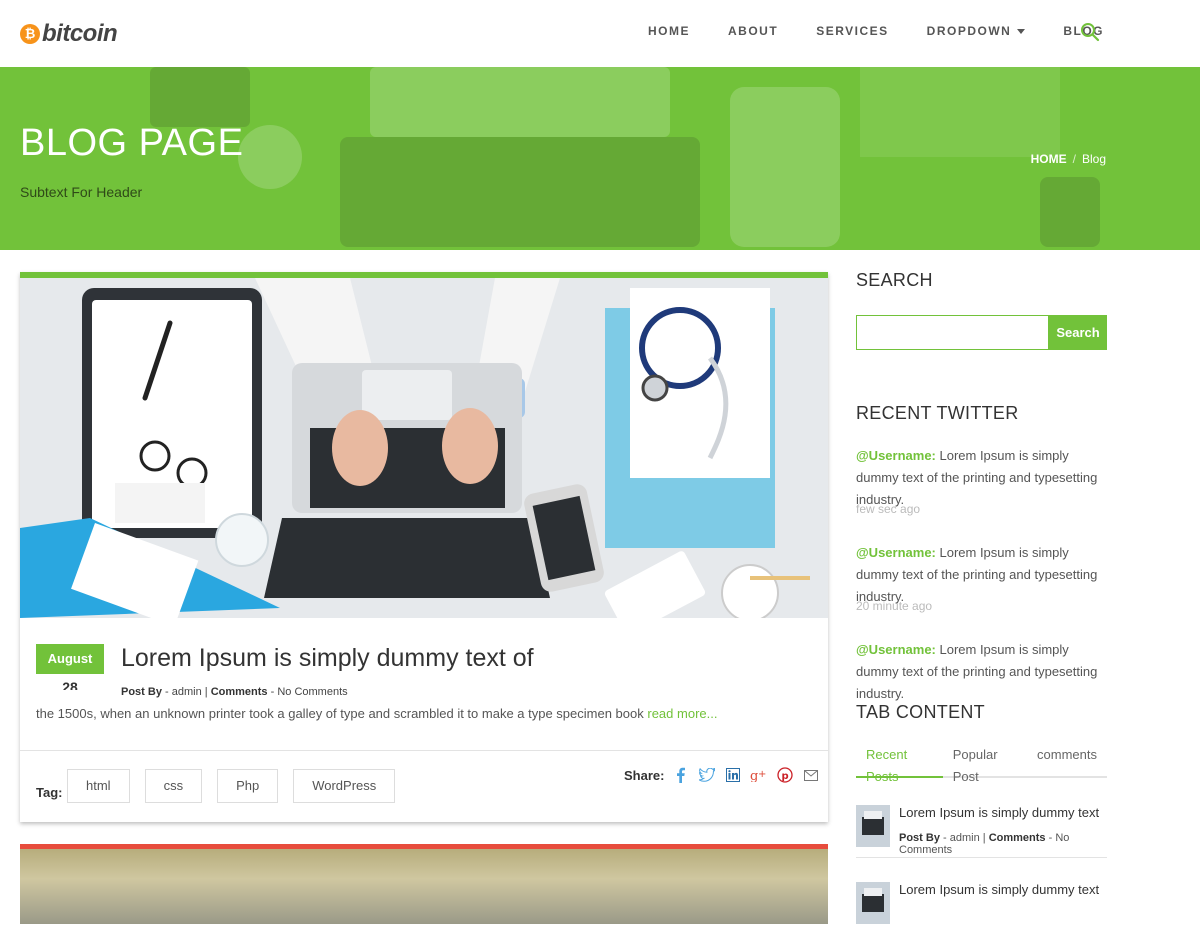 Image resolution: width=1200 pixels, height=942 pixels. What do you see at coordinates (1093, 159) in the screenshot?
I see `breadcrumb-current: Blog` at bounding box center [1093, 159].